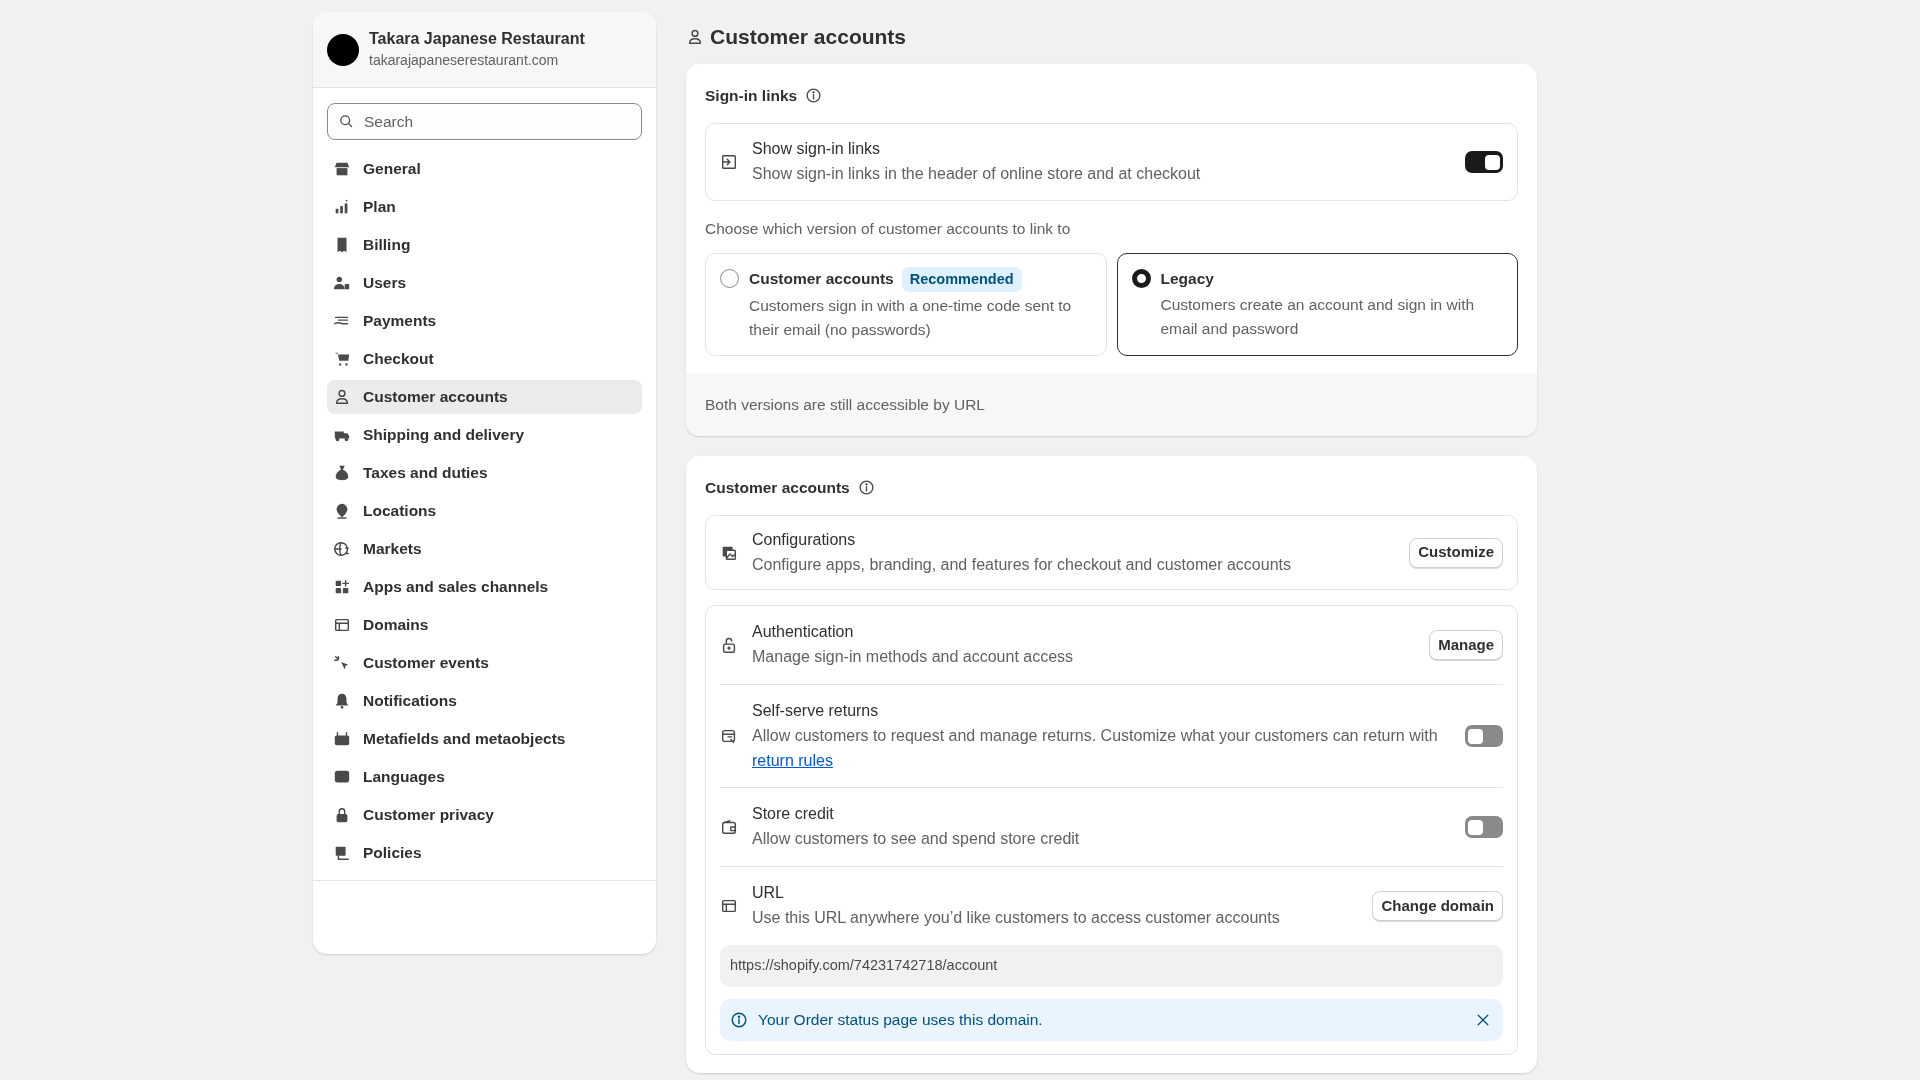 The height and width of the screenshot is (1080, 1920). I want to click on sidebar-nav-item: Users, so click(484, 283).